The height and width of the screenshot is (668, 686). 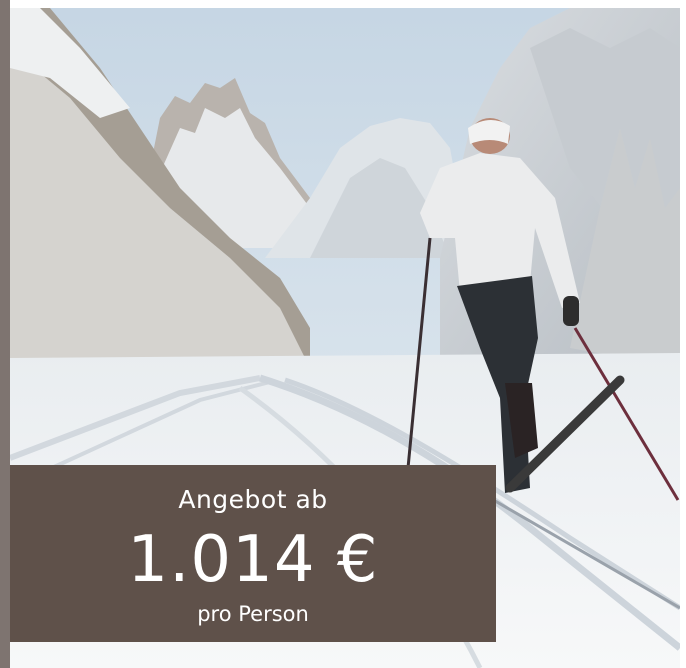 I want to click on offer-price: 1.014 €, so click(x=253, y=560).